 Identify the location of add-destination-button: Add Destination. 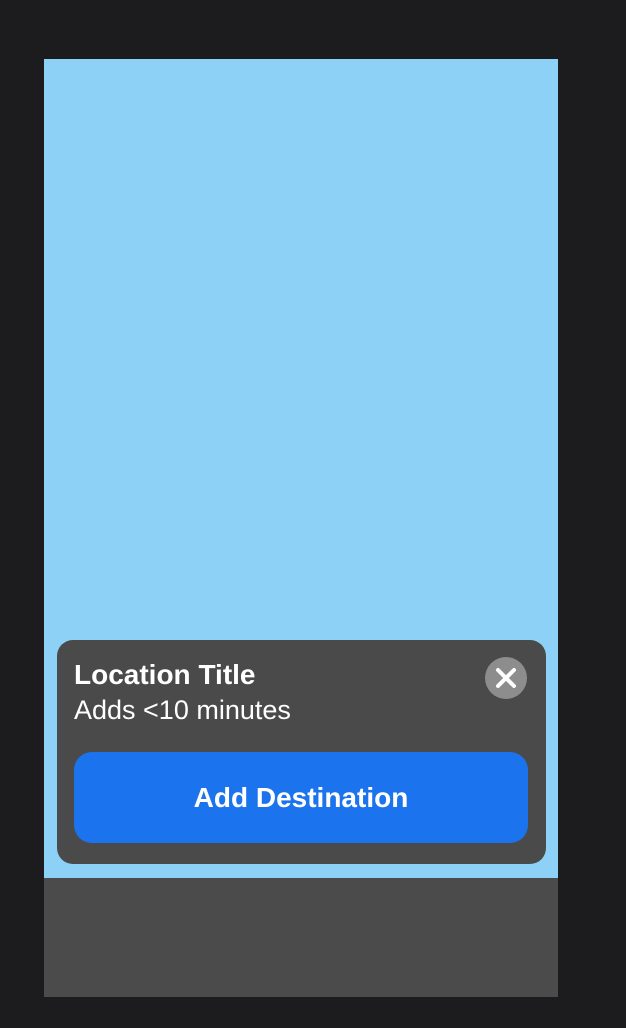
(301, 797).